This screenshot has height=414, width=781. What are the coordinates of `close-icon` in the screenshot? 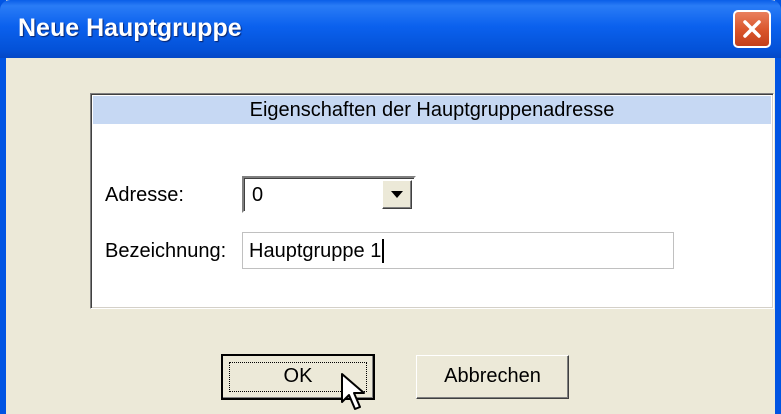 It's located at (752, 29).